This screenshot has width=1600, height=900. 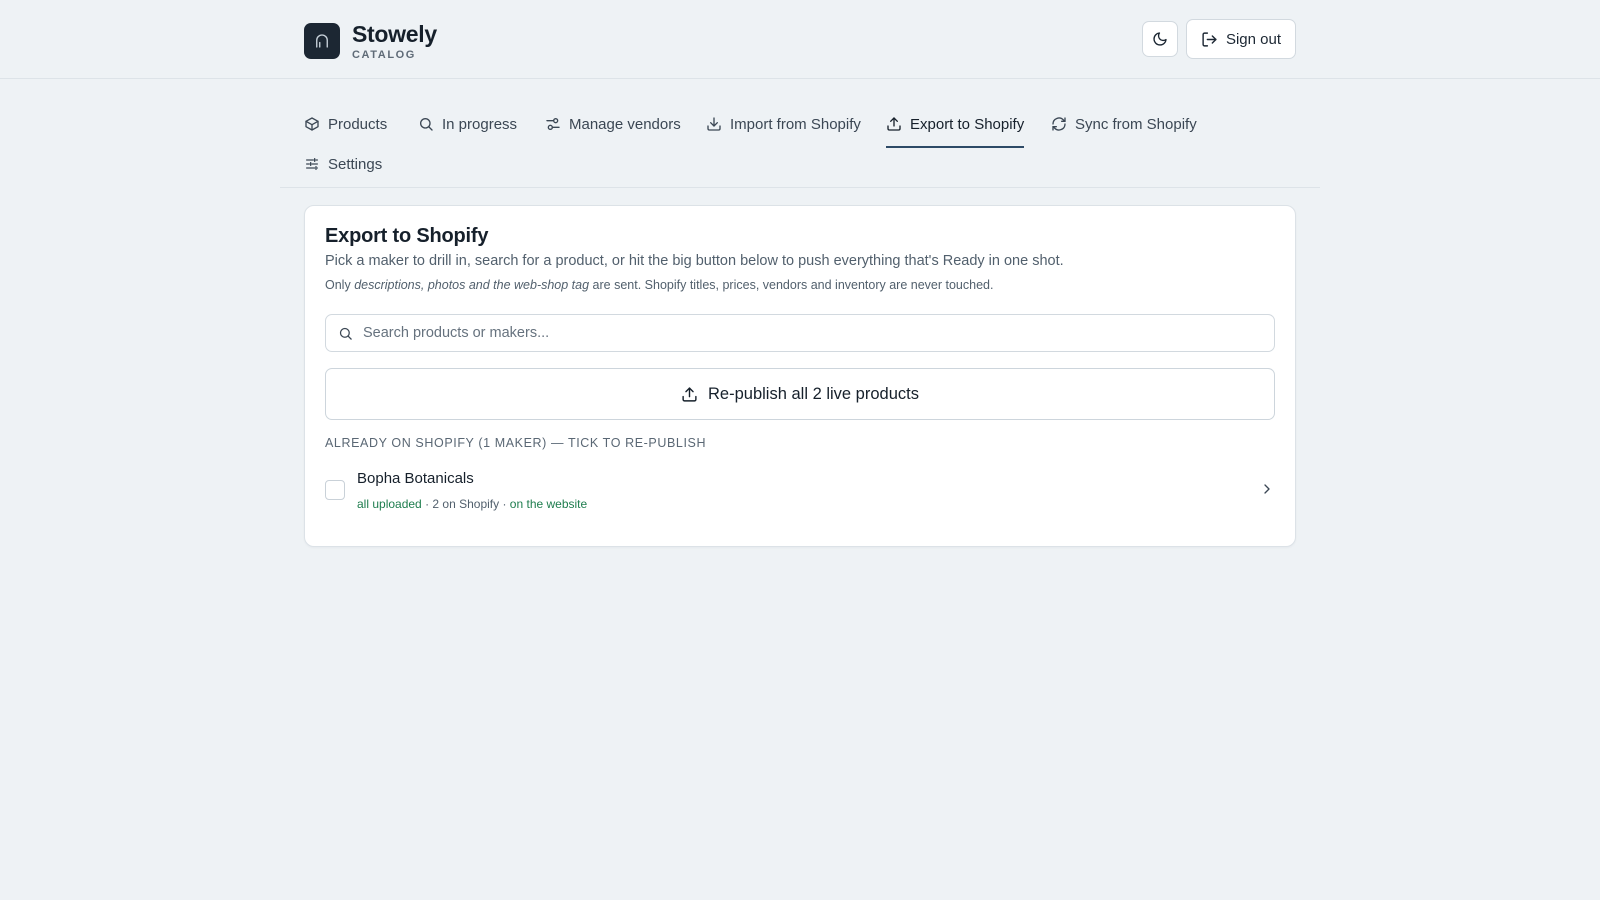 What do you see at coordinates (480, 124) in the screenshot?
I see `tab-label: In progress` at bounding box center [480, 124].